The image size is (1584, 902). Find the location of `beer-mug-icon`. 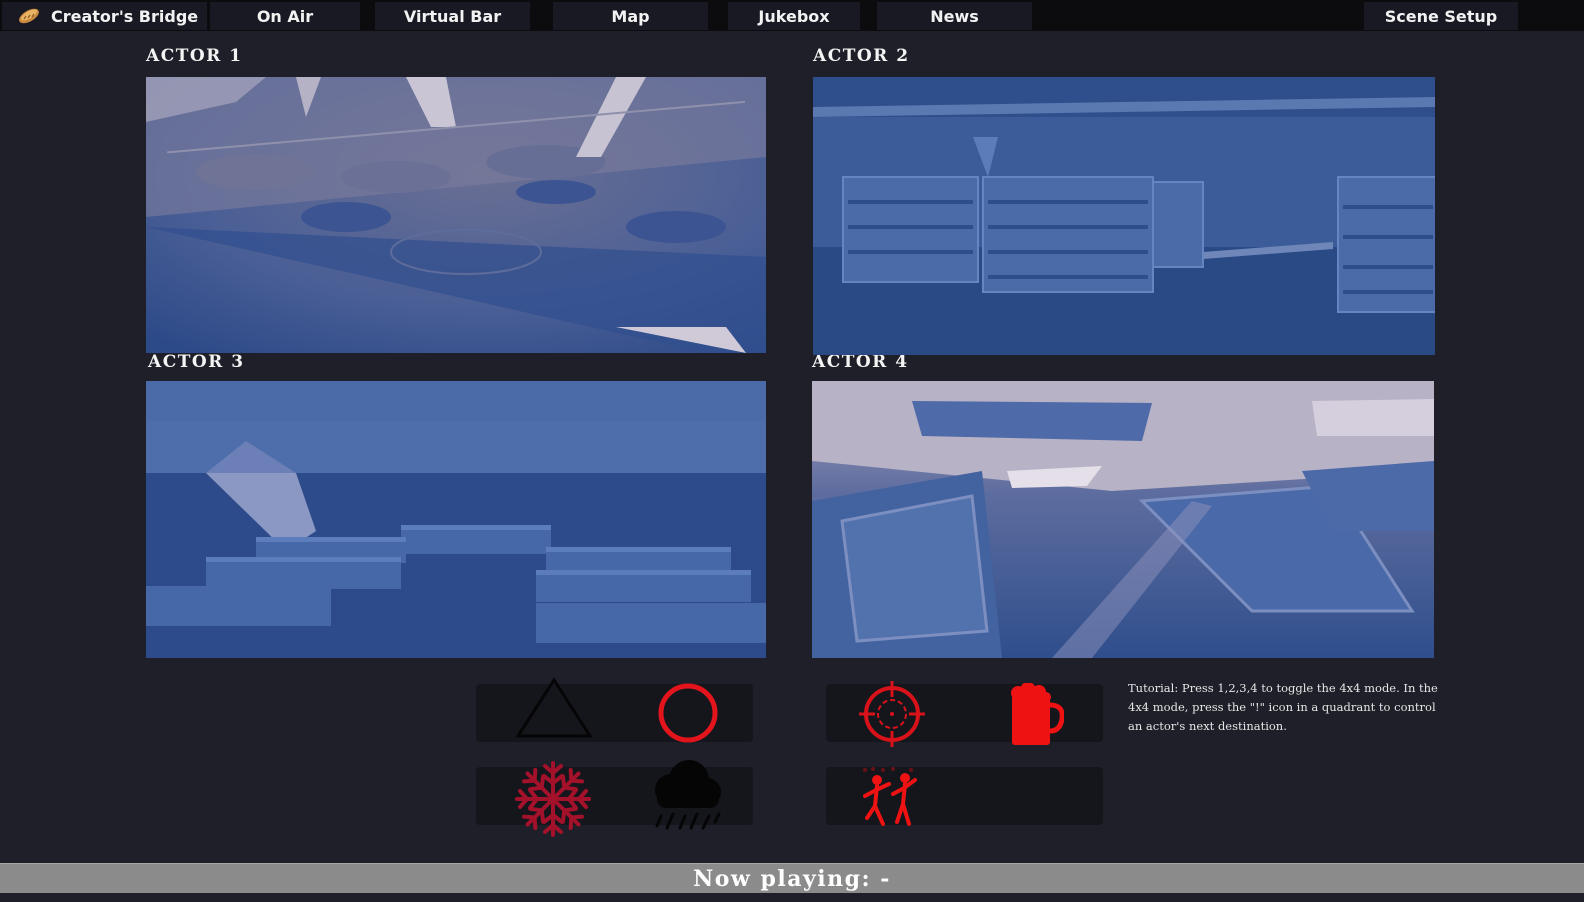

beer-mug-icon is located at coordinates (1035, 714).